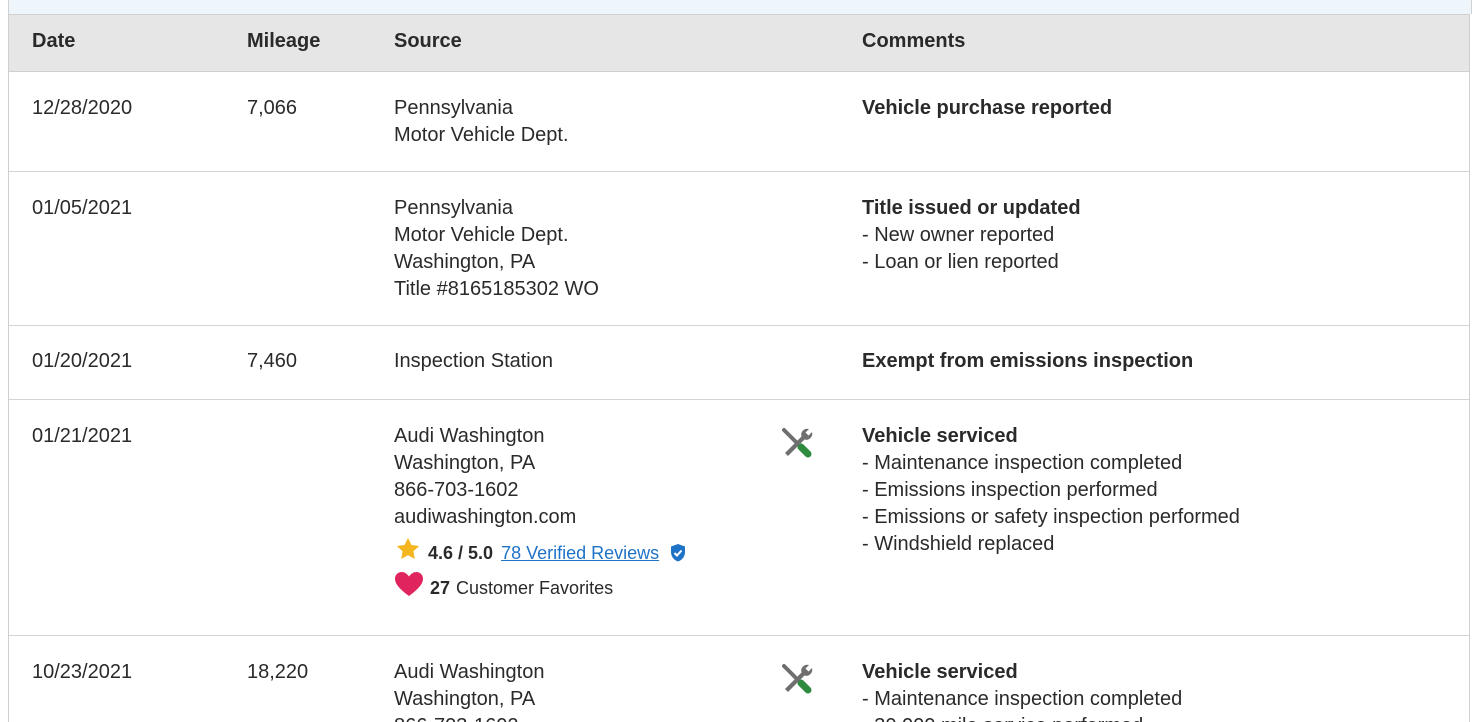  Describe the element at coordinates (914, 41) in the screenshot. I see `column-header-comments: Comments` at that location.